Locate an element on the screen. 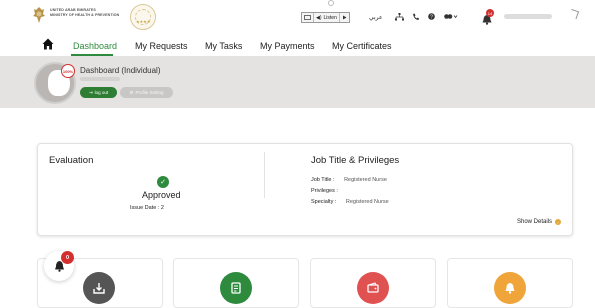 Image resolution: width=595 pixels, height=308 pixels. sitemap-icon is located at coordinates (399, 17).